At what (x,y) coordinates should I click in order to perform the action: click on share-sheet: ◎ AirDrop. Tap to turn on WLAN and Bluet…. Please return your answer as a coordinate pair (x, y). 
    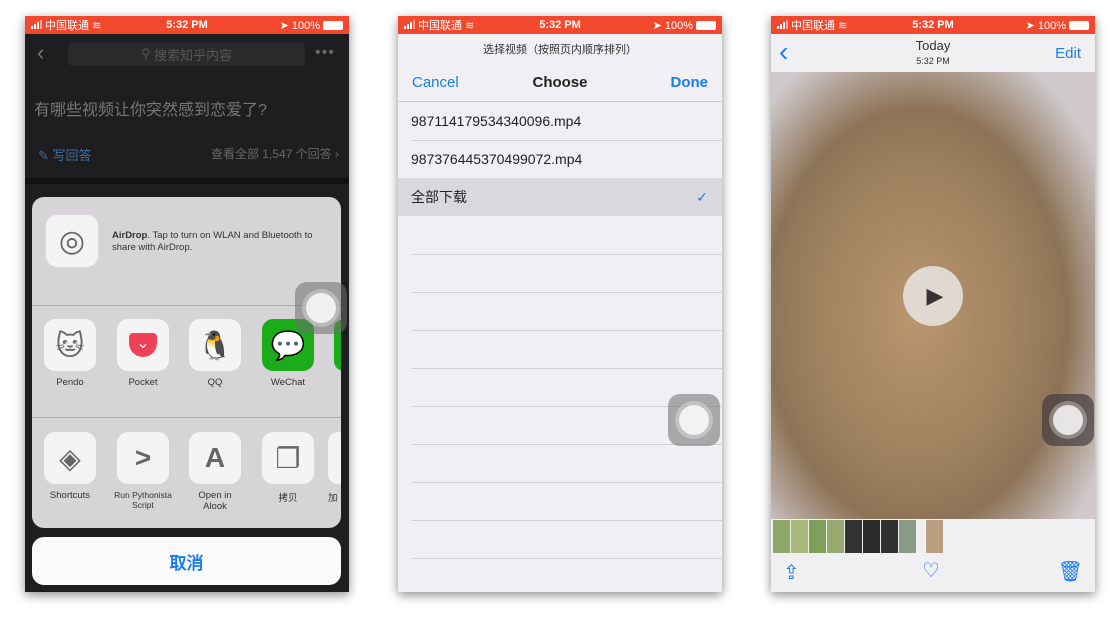
    Looking at the image, I should click on (186, 362).